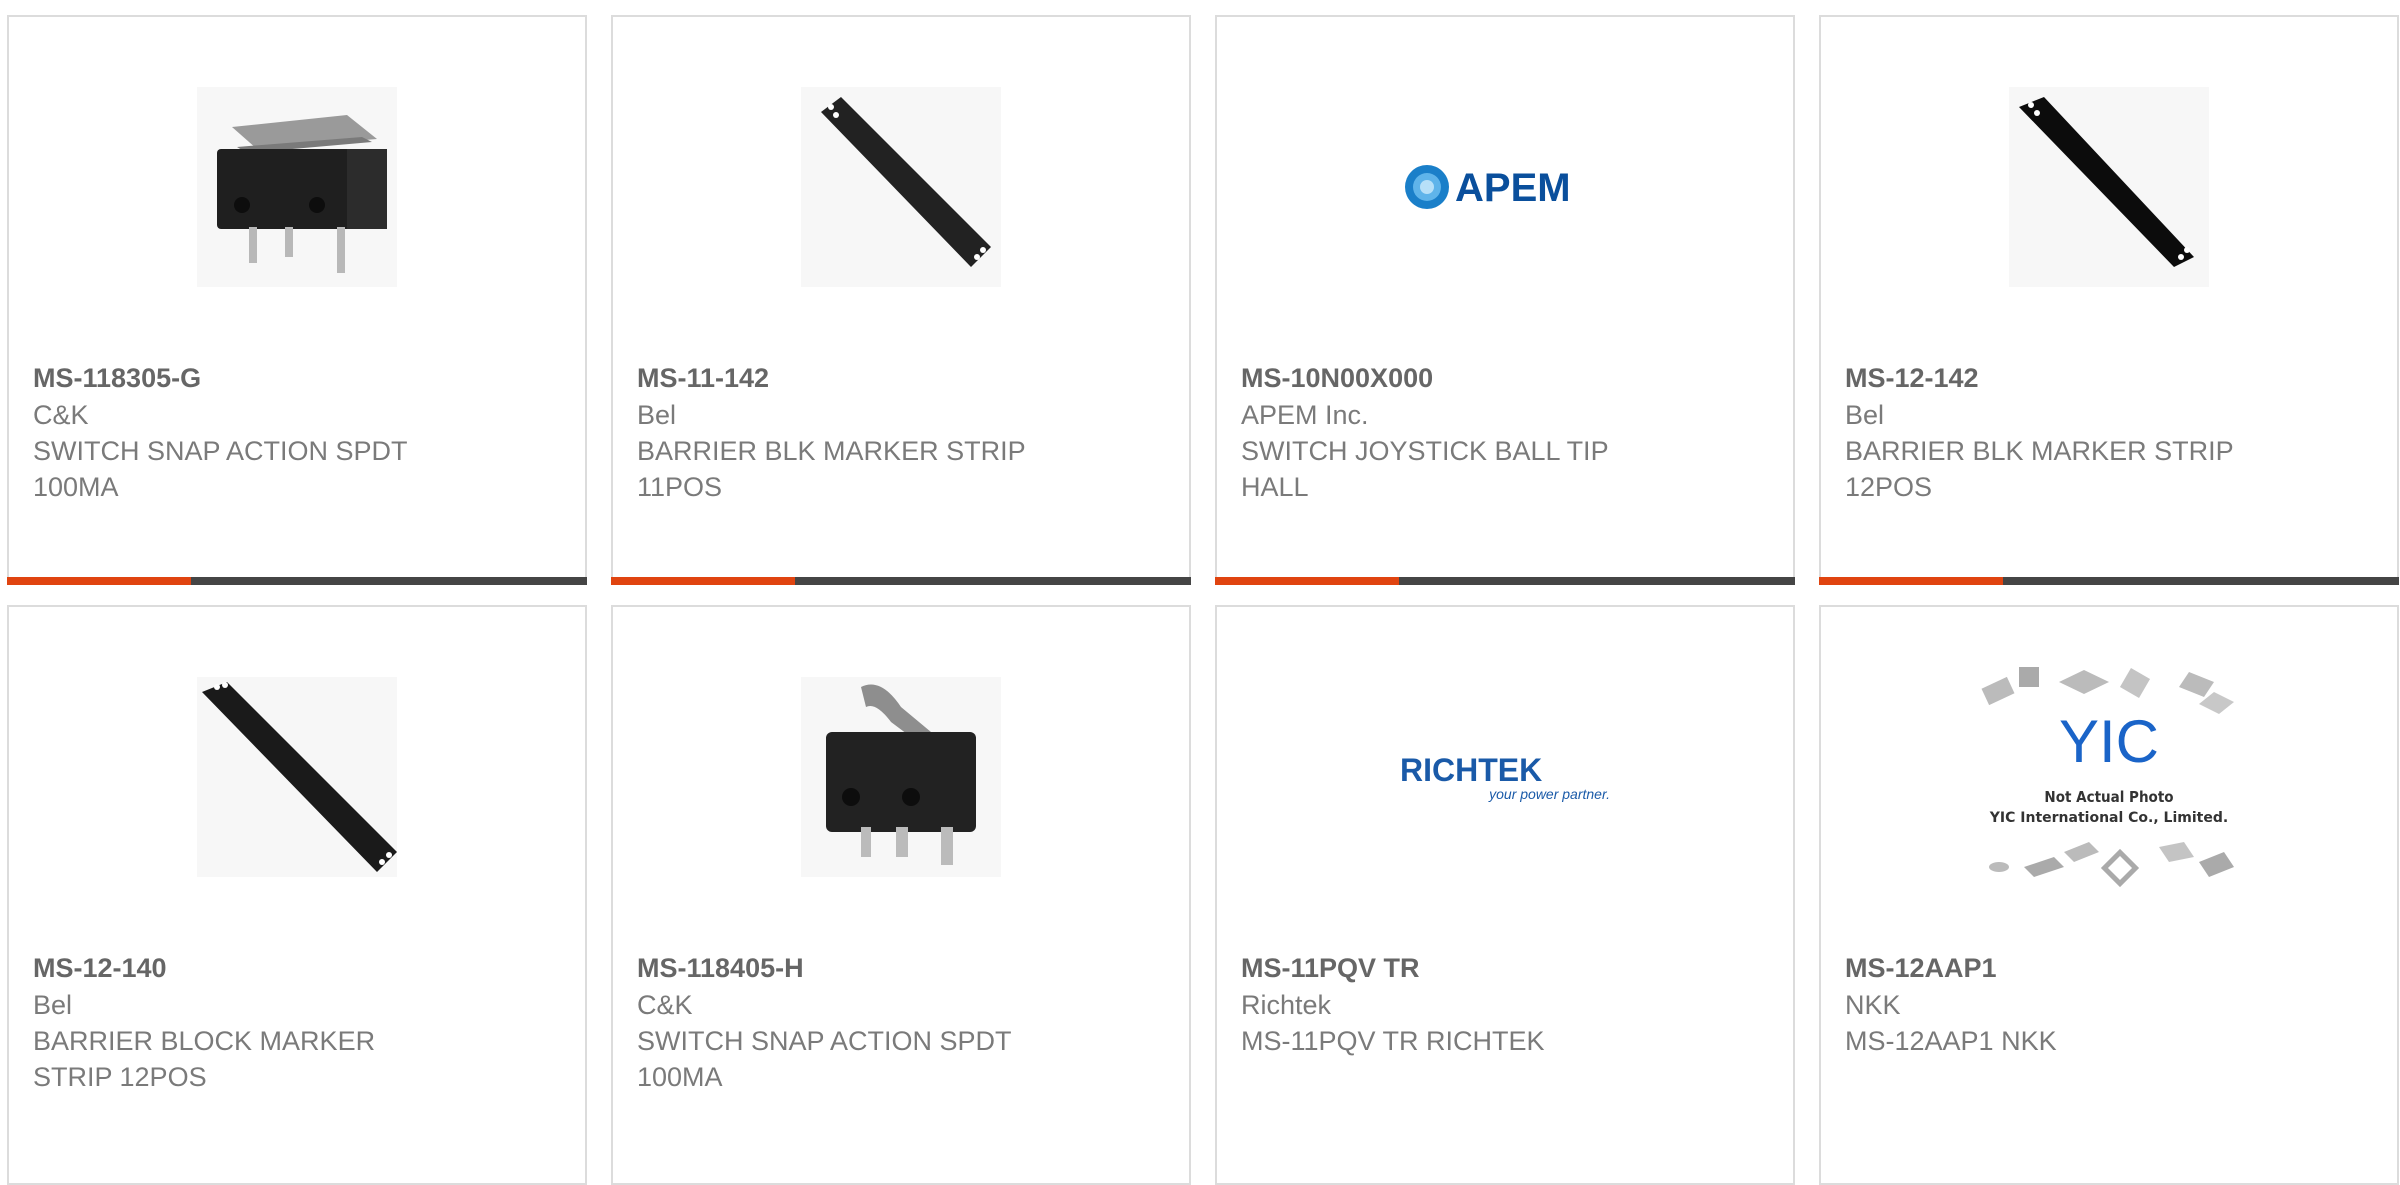 The image size is (2400, 1185). Describe the element at coordinates (1505, 1004) in the screenshot. I see `product-info: MS-11PQV TR Richtek MS-11PQV TR RICHTEK` at that location.